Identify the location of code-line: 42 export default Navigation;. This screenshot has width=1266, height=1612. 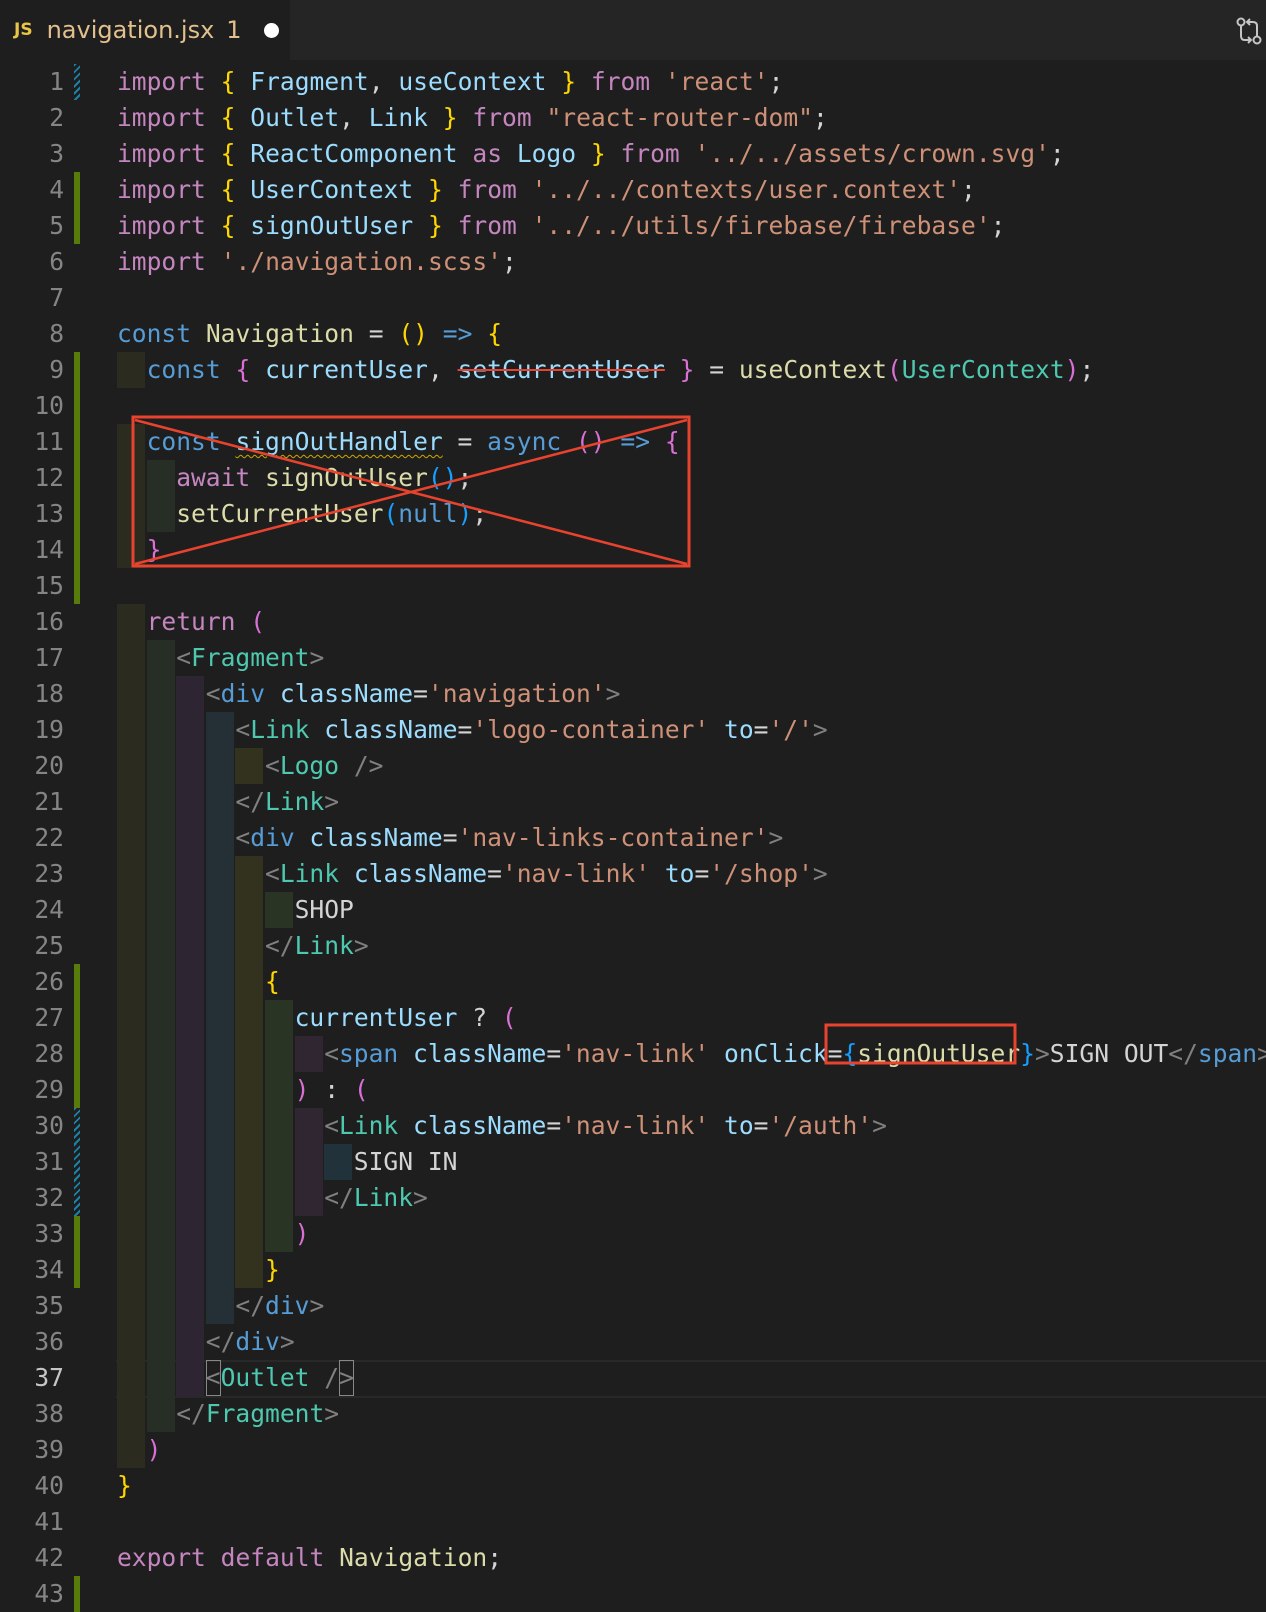
(633, 1558).